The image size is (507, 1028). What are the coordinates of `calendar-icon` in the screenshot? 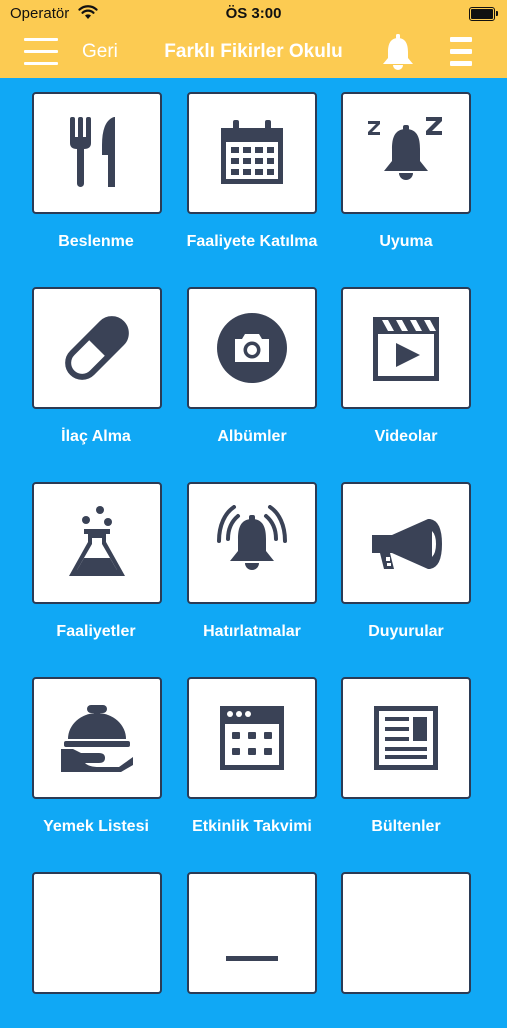 It's located at (252, 152).